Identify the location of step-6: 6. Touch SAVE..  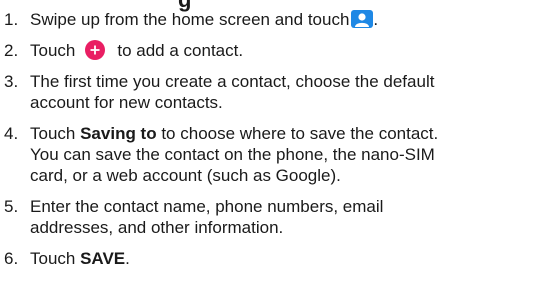
(274, 258).